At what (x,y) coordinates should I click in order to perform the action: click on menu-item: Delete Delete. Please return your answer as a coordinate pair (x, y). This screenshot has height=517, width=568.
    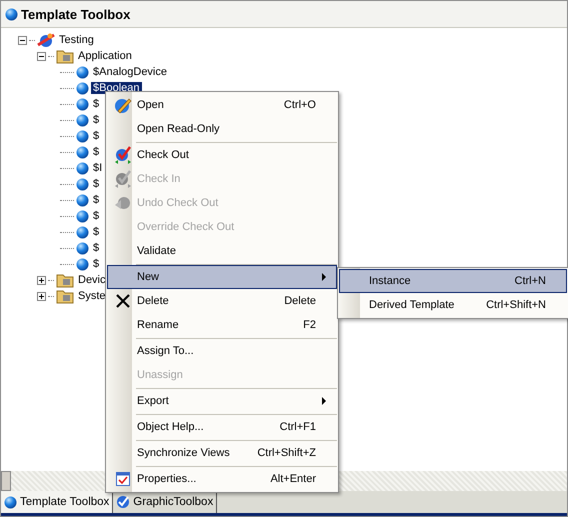
    Looking at the image, I should click on (222, 301).